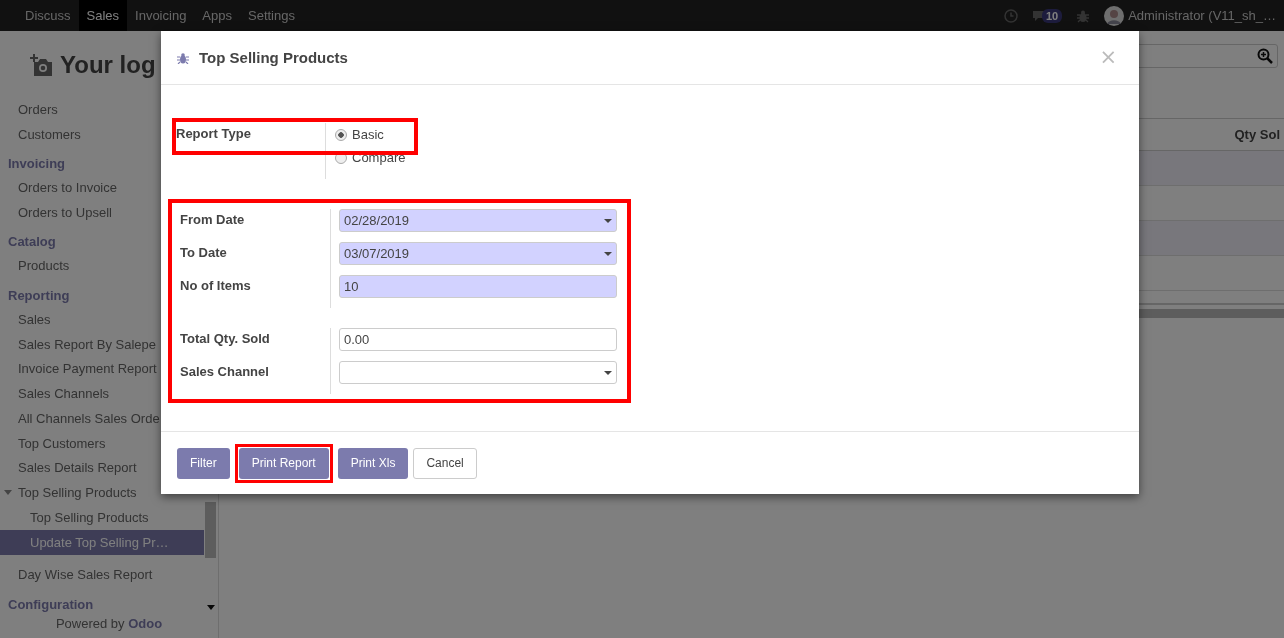  I want to click on menu-section-heading: Invoicing, so click(37, 163).